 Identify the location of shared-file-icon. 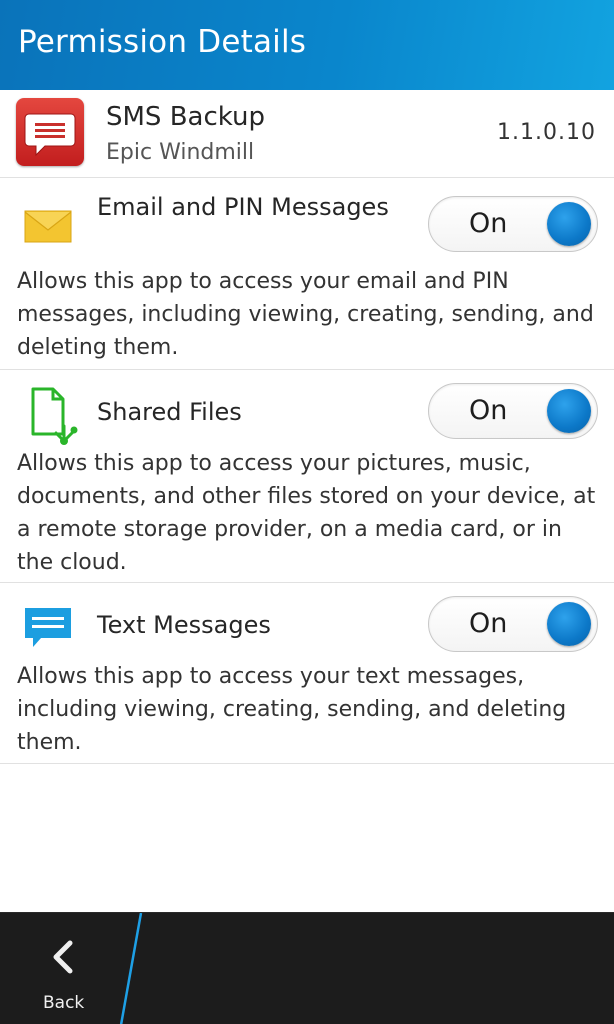
(55, 418).